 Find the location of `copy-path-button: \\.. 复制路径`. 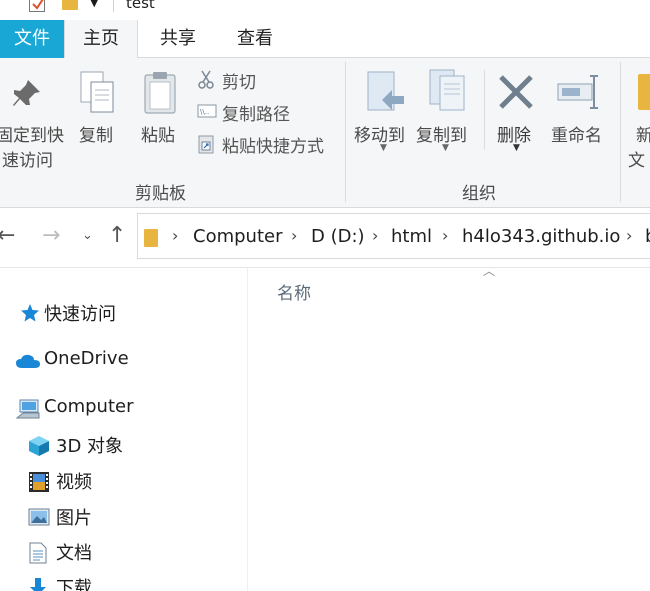

copy-path-button: \\.. 复制路径 is located at coordinates (267, 113).